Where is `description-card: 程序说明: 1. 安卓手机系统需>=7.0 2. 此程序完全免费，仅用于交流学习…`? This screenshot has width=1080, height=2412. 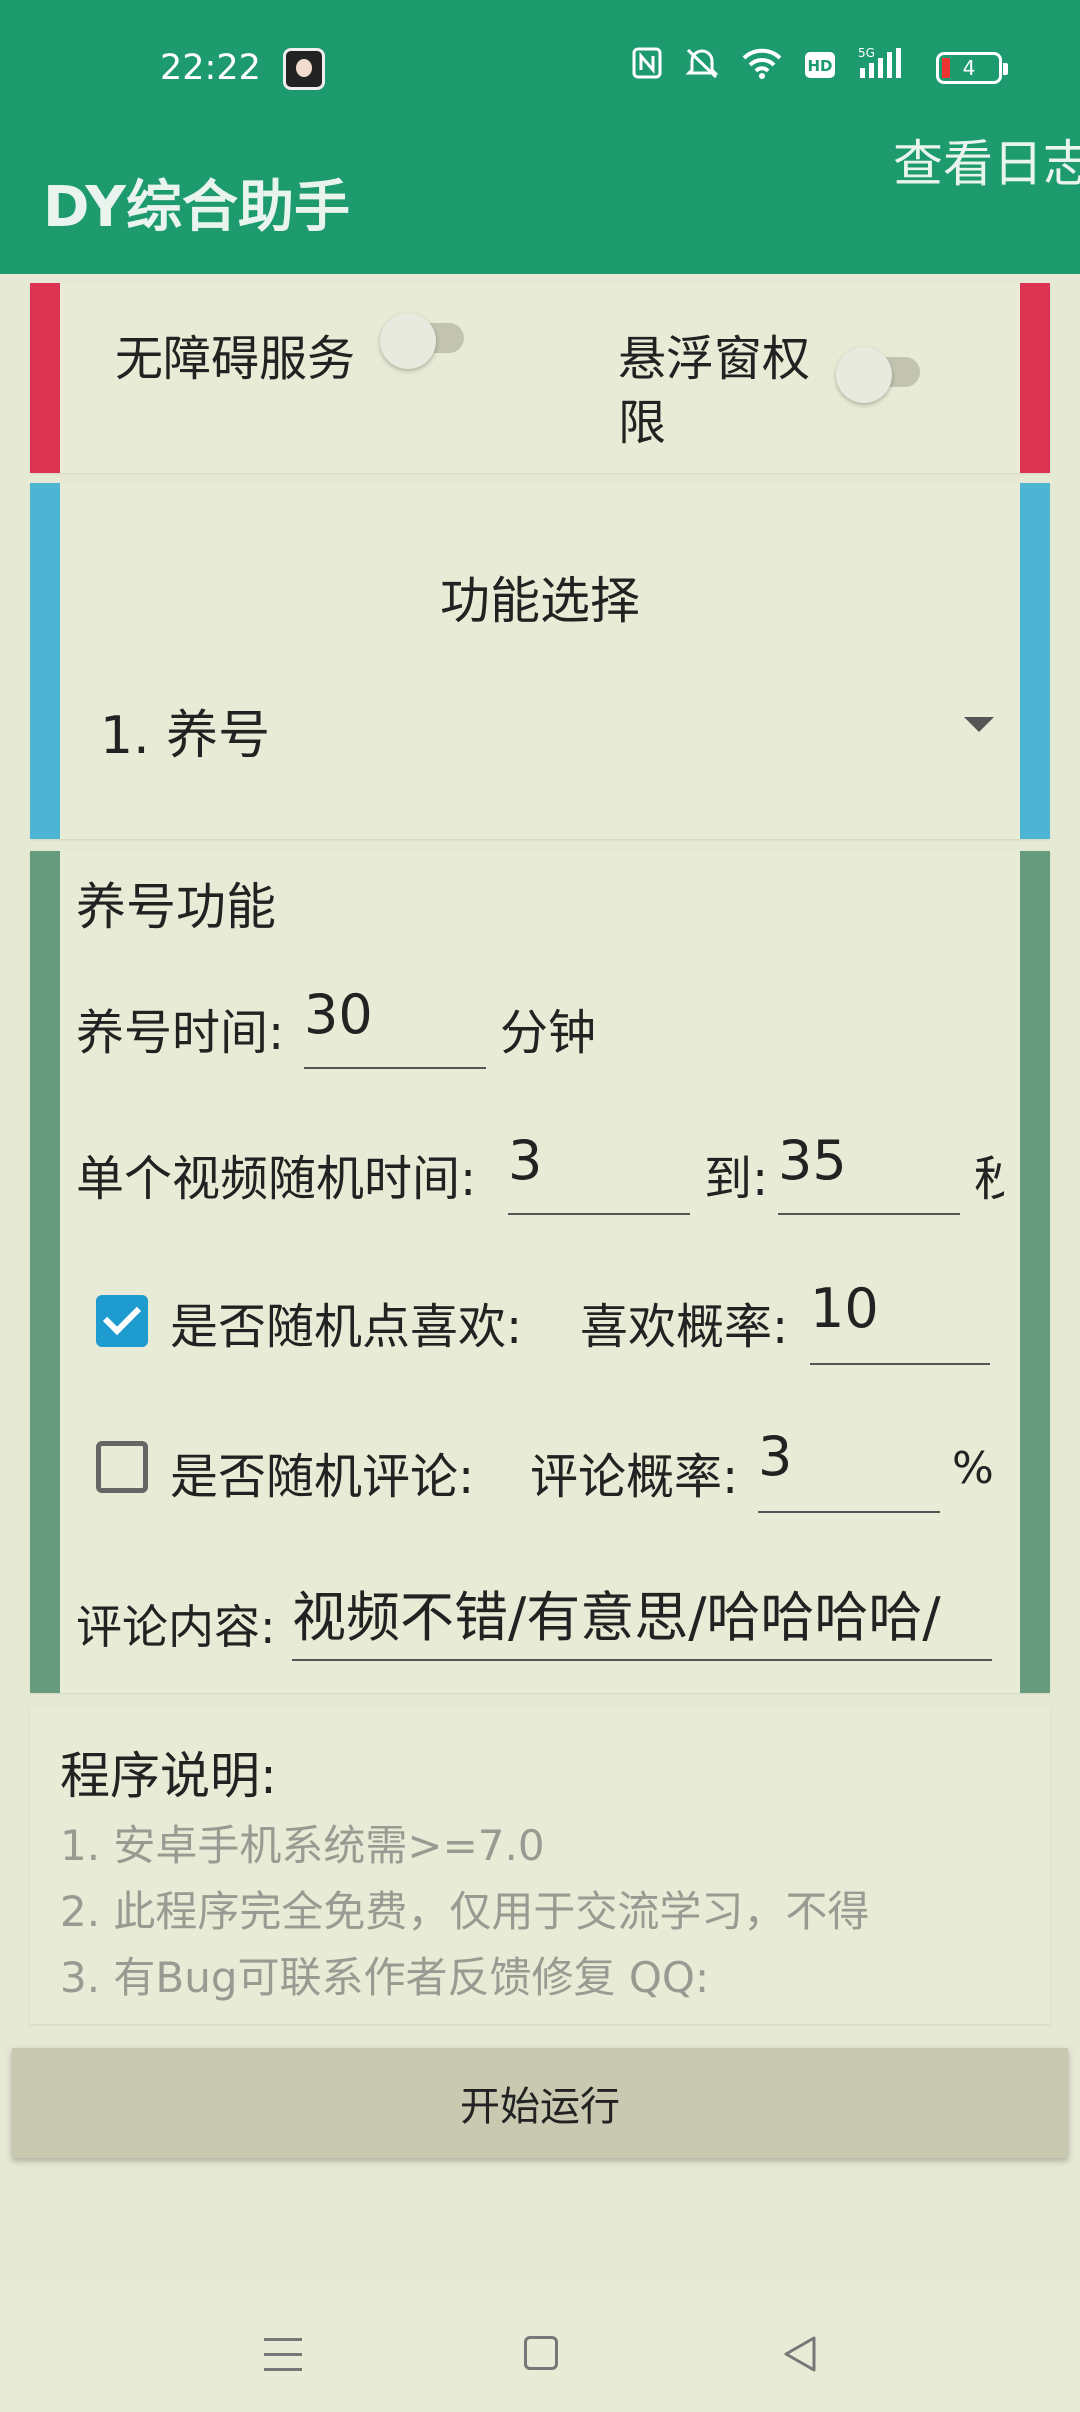 description-card: 程序说明: 1. 安卓手机系统需>=7.0 2. 此程序完全免费，仅用于交流学习… is located at coordinates (540, 1865).